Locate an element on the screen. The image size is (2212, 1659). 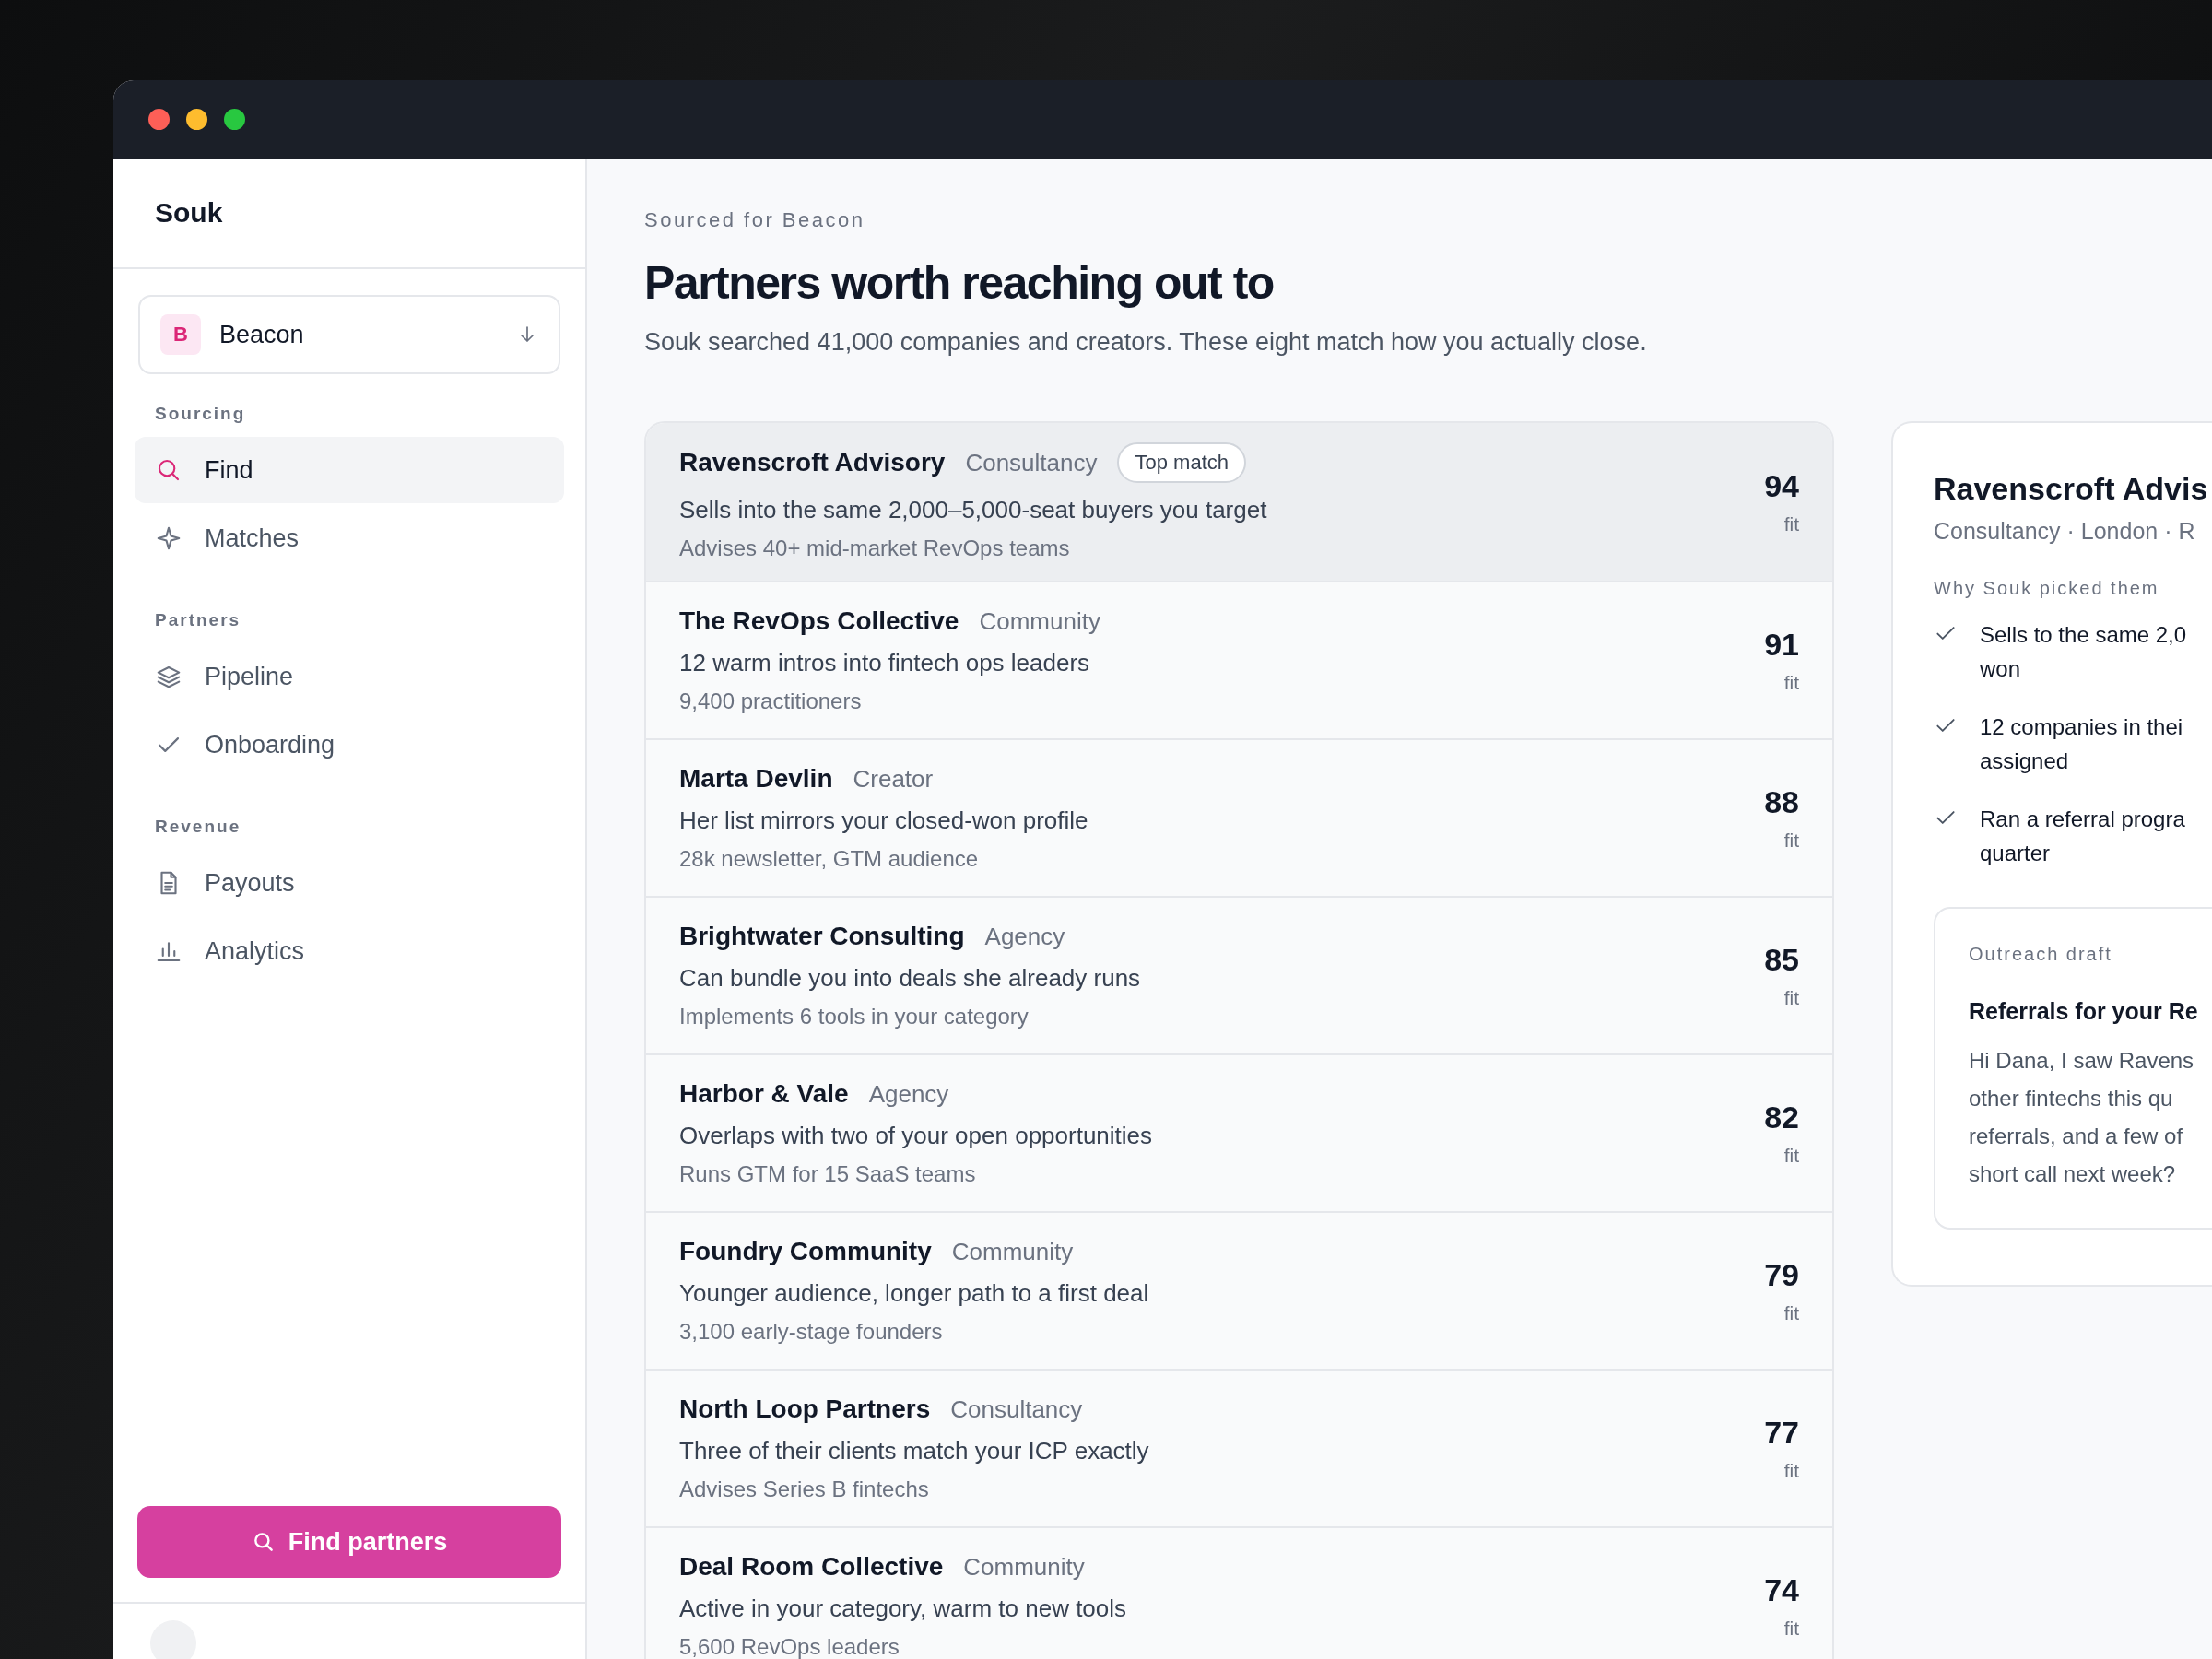
fit-score: 91 is located at coordinates (1781, 645).